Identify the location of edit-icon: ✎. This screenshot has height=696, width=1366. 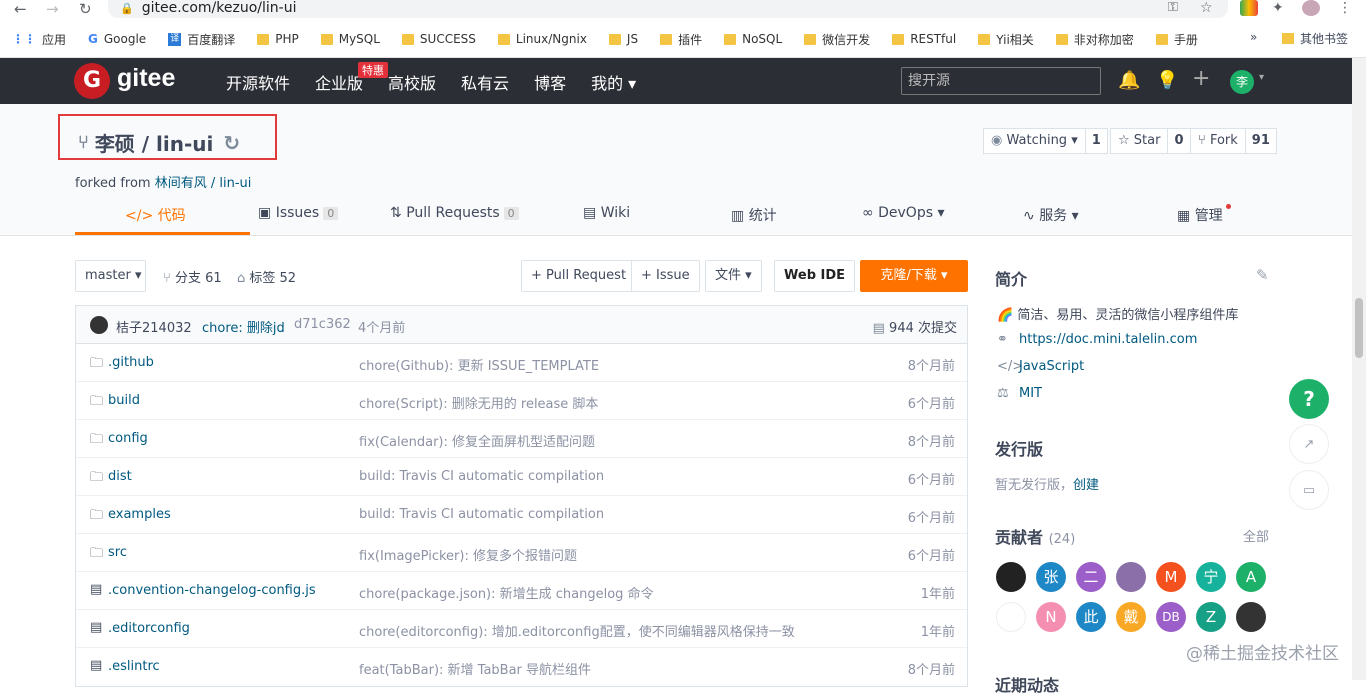
(1262, 275).